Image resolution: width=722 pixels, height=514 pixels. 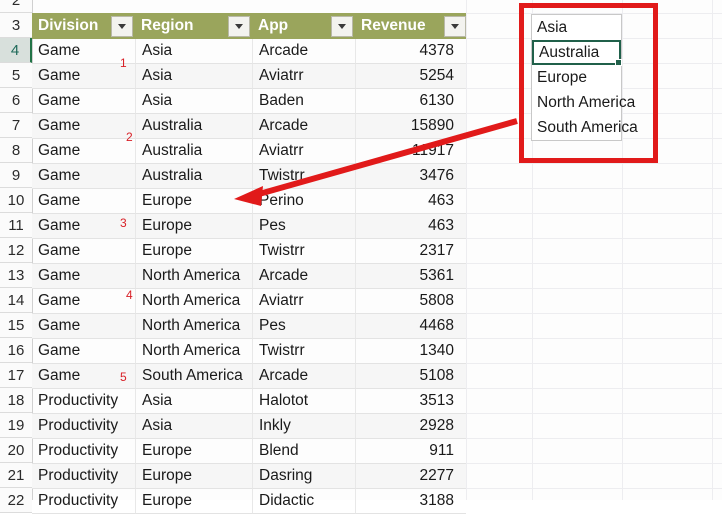 What do you see at coordinates (410, 76) in the screenshot?
I see `cell-revenue: 5254` at bounding box center [410, 76].